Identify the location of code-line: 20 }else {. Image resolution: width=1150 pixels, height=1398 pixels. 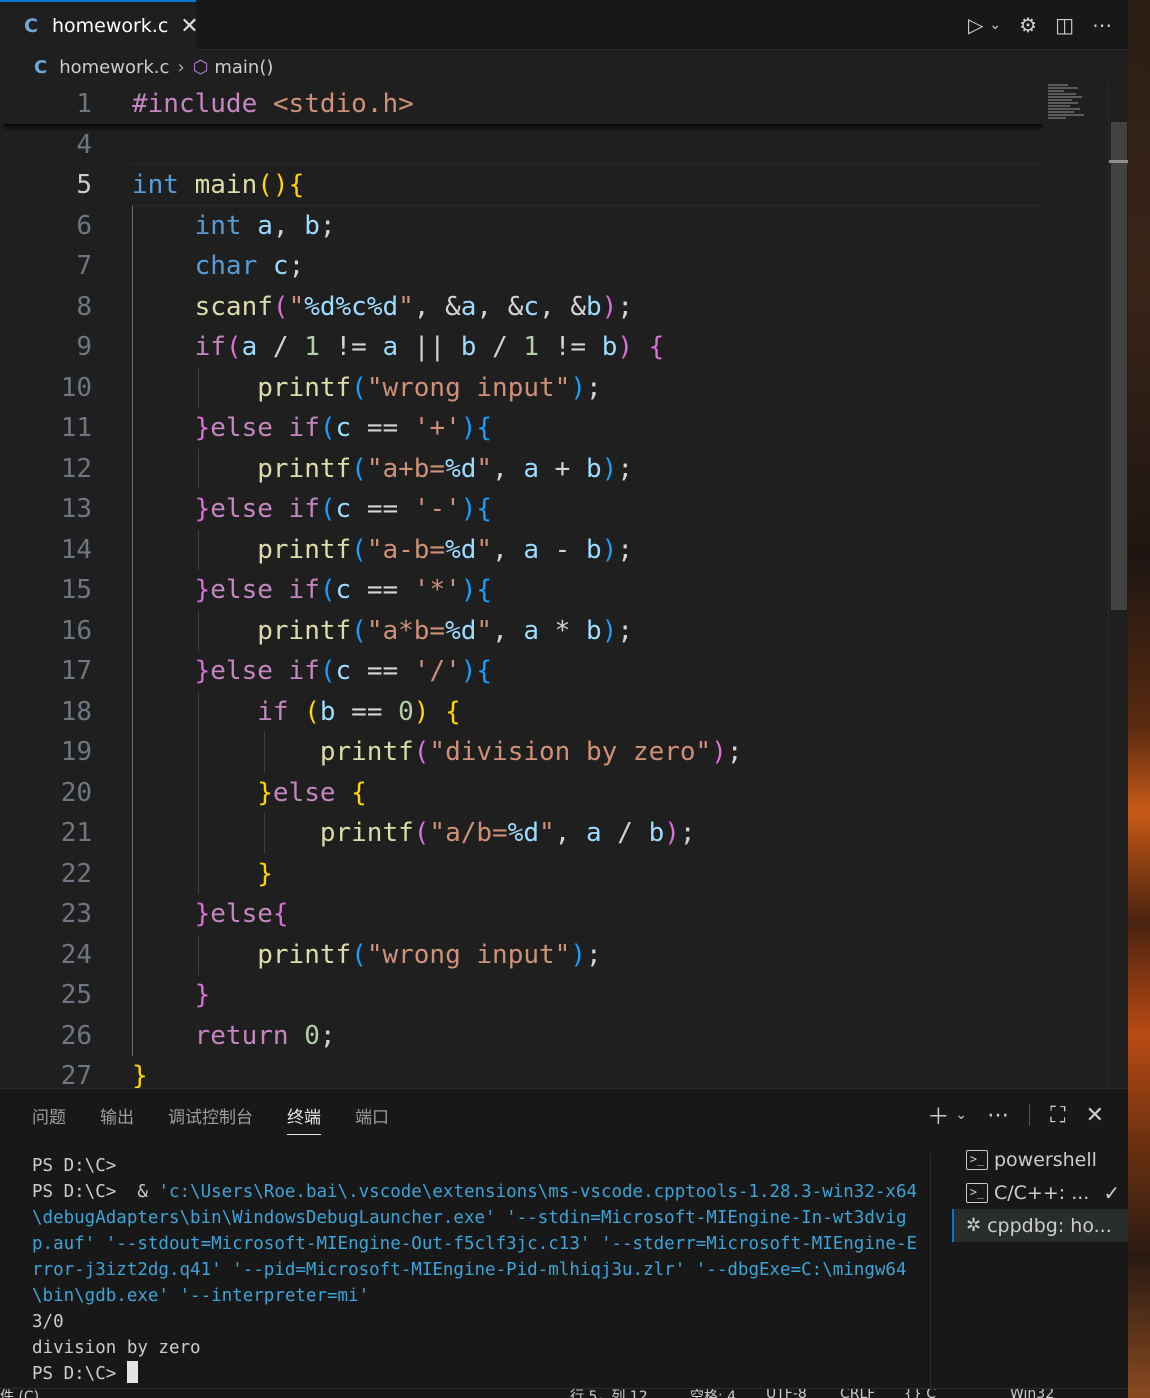
(554, 793).